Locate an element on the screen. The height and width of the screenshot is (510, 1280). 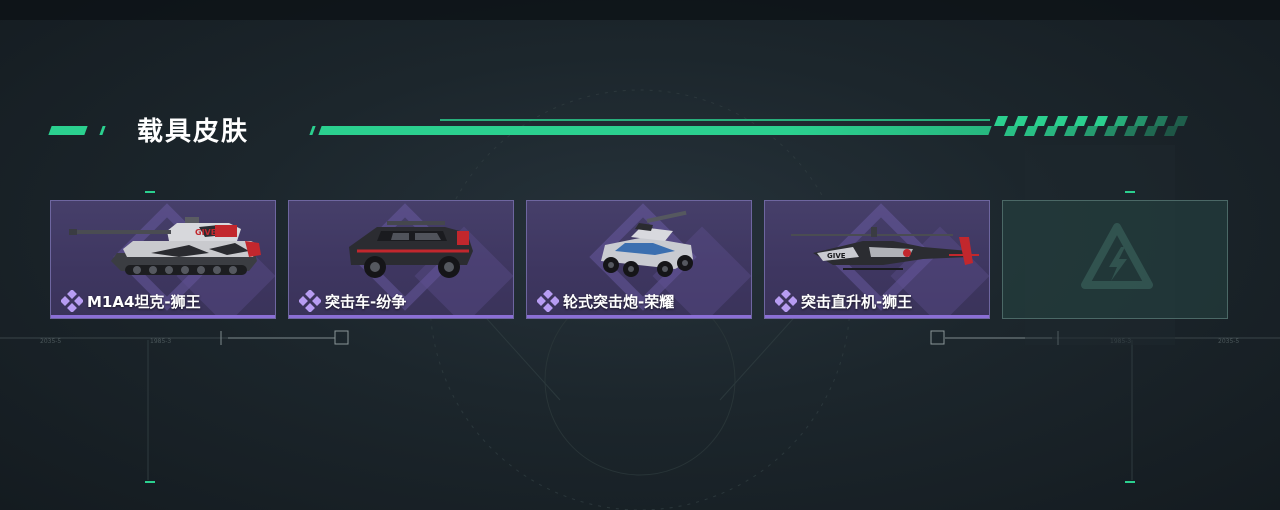
header-thin-line is located at coordinates (715, 120).